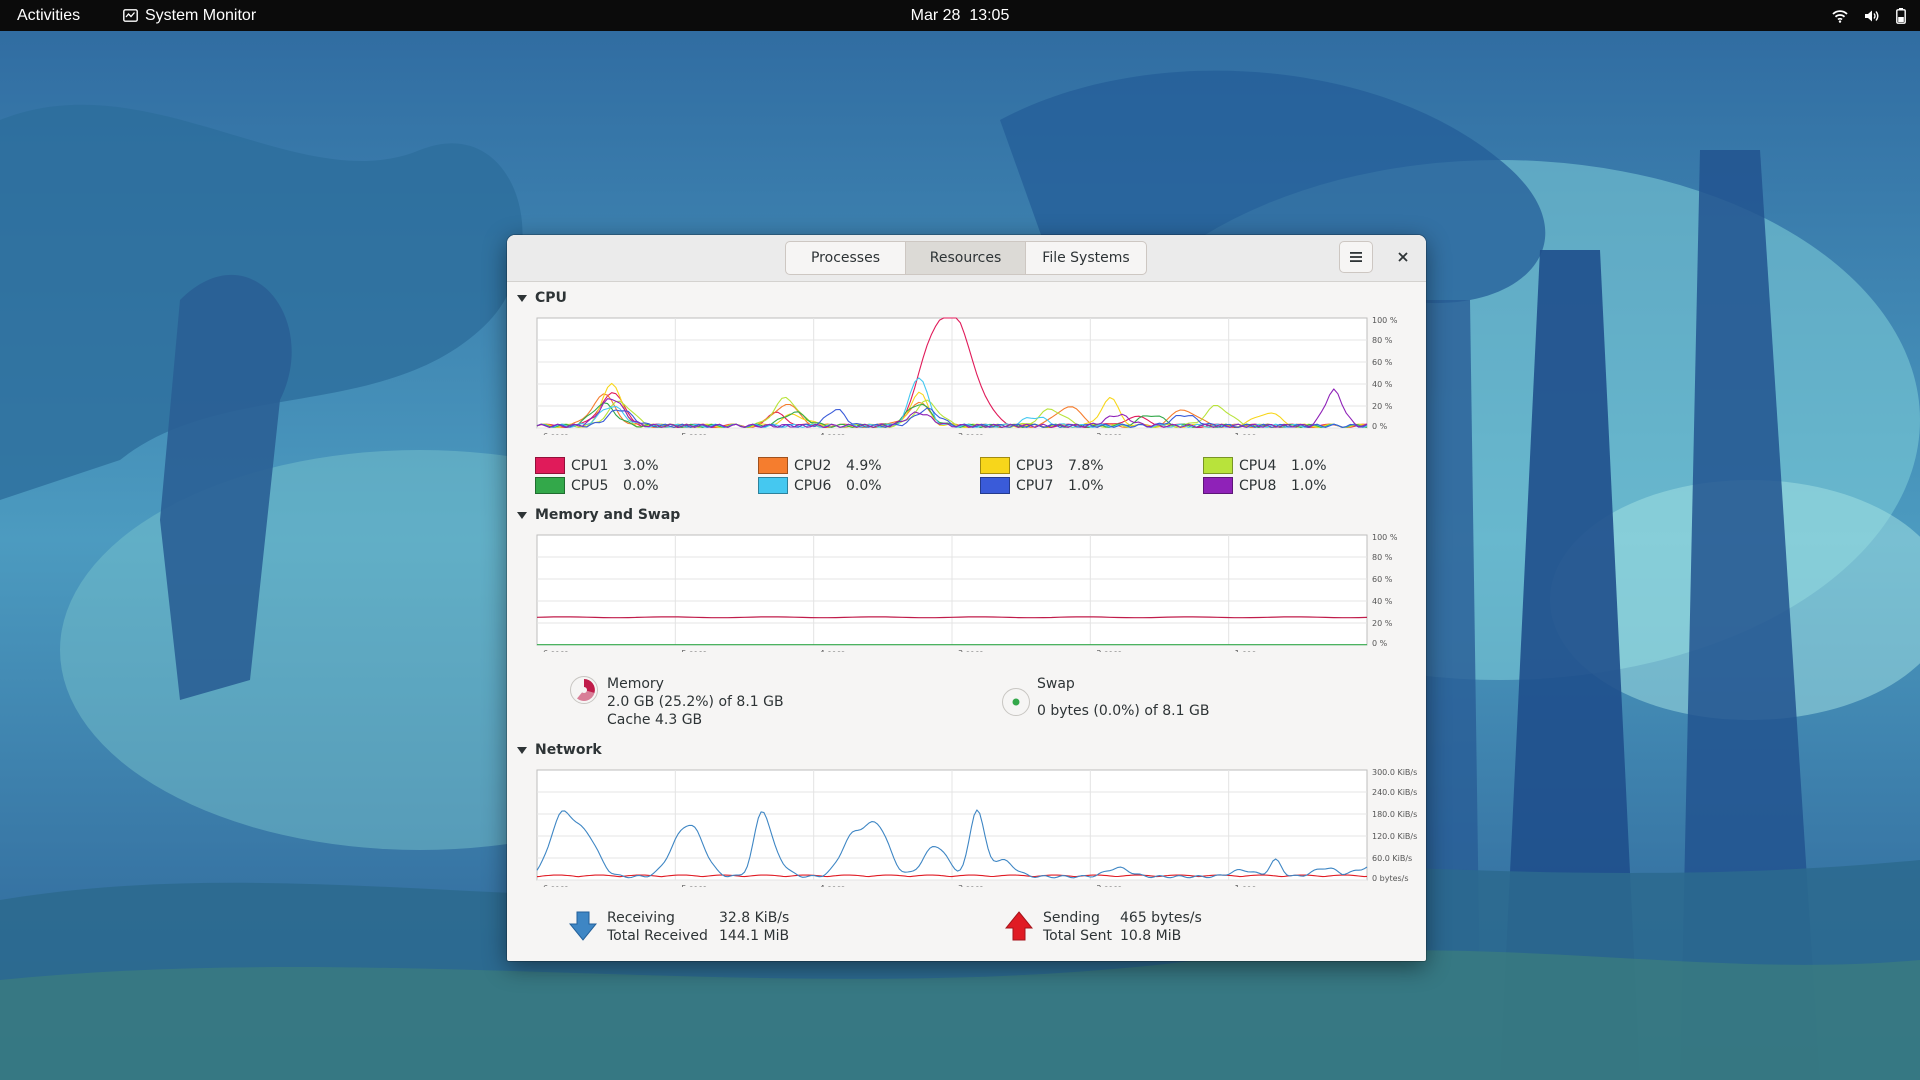  Describe the element at coordinates (754, 936) in the screenshot. I see `total-received-value: 144.1 MiB` at that location.